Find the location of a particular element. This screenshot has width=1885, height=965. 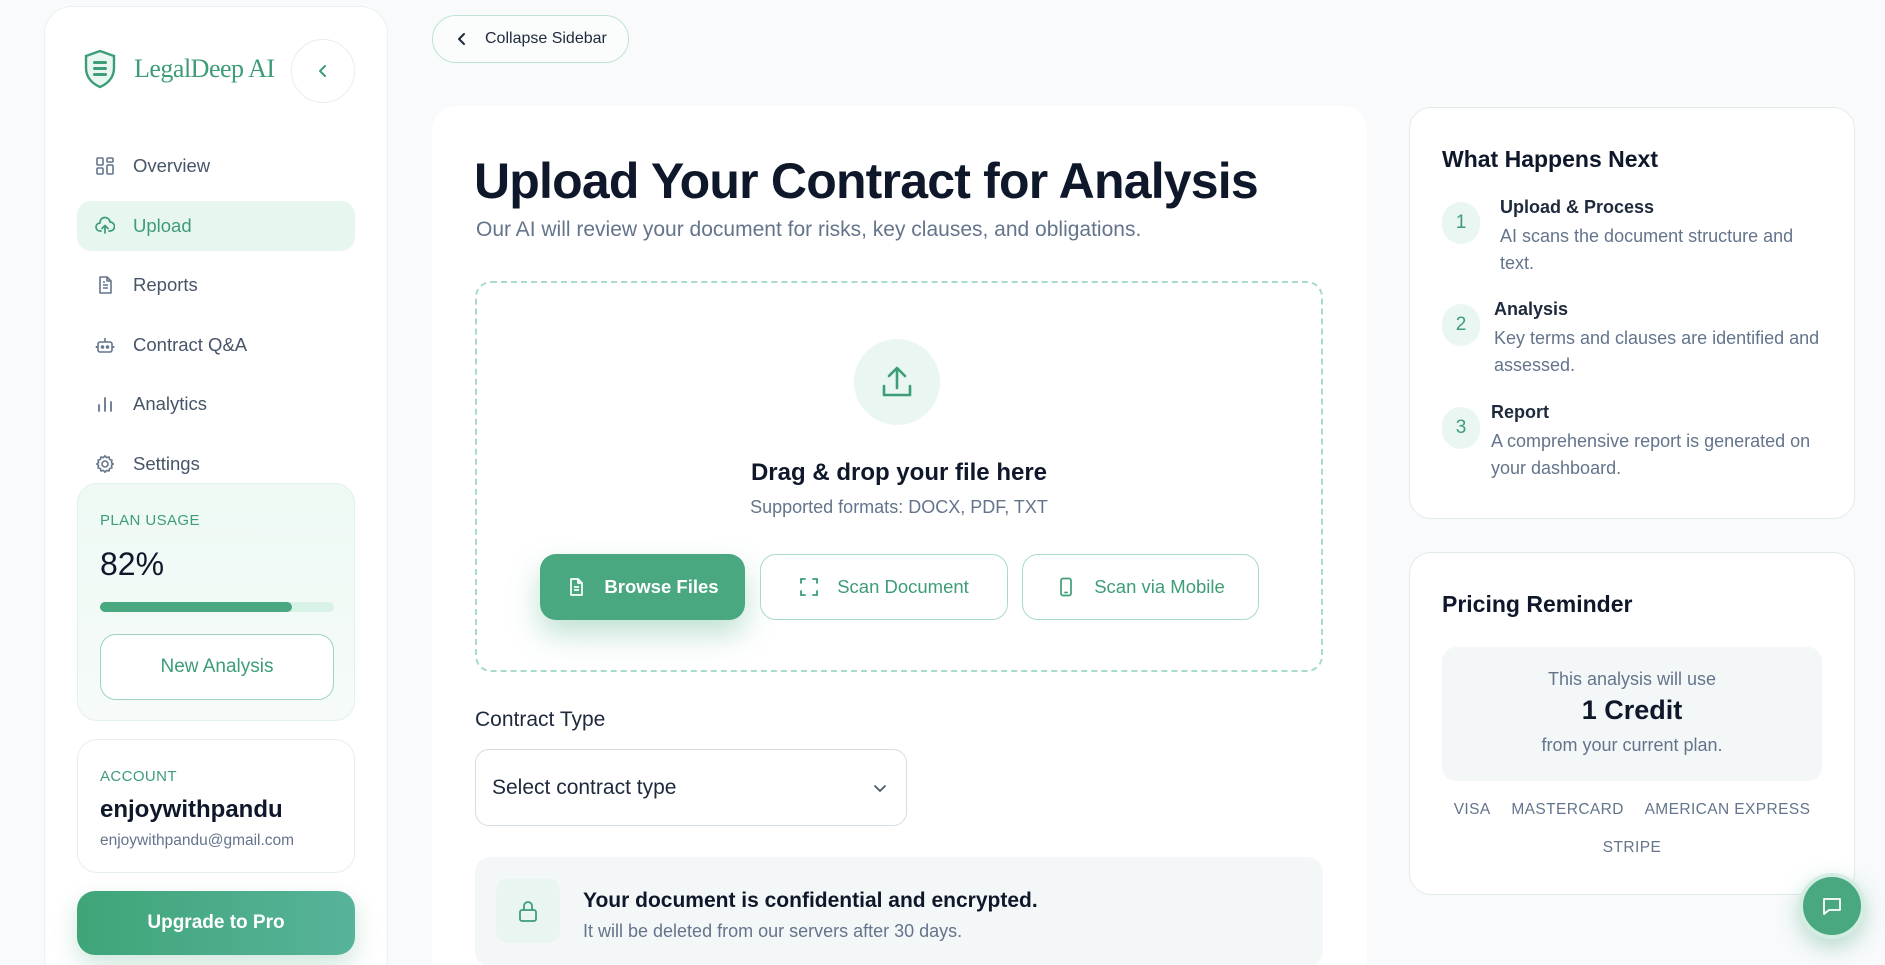

plan-usage-card: PLAN USAGE 82% New Analysis is located at coordinates (216, 602).